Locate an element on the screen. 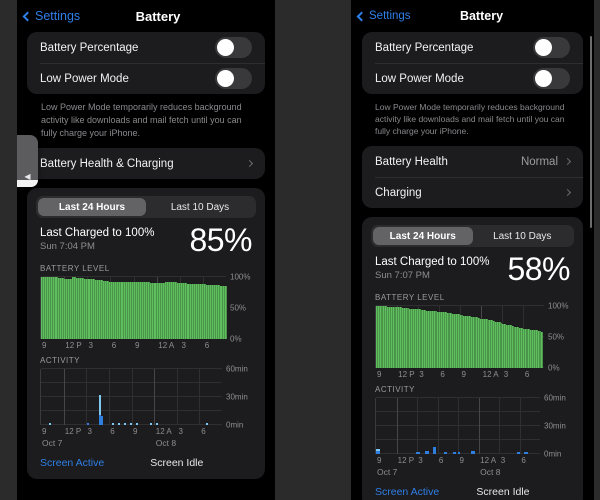 The height and width of the screenshot is (500, 600). left-navigation-bar: Settings Battery is located at coordinates (146, 16).